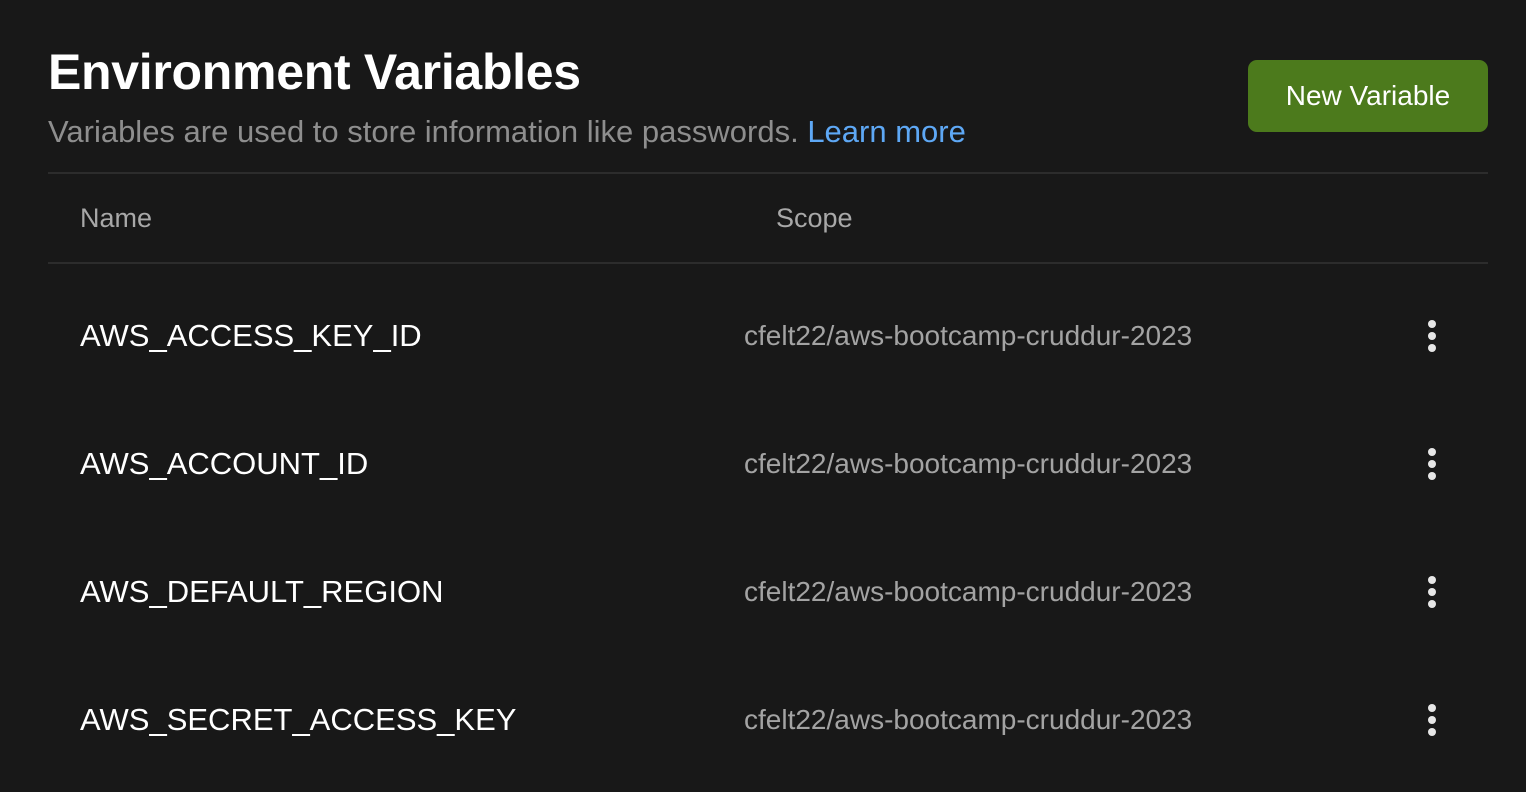  Describe the element at coordinates (814, 218) in the screenshot. I see `column-header-scope: Scope` at that location.